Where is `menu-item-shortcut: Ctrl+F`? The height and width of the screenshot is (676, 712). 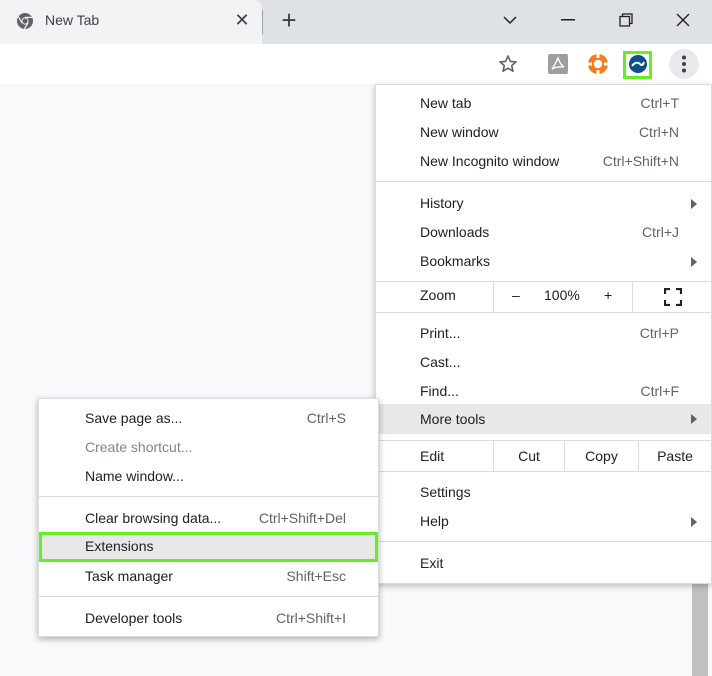
menu-item-shortcut: Ctrl+F is located at coordinates (660, 391).